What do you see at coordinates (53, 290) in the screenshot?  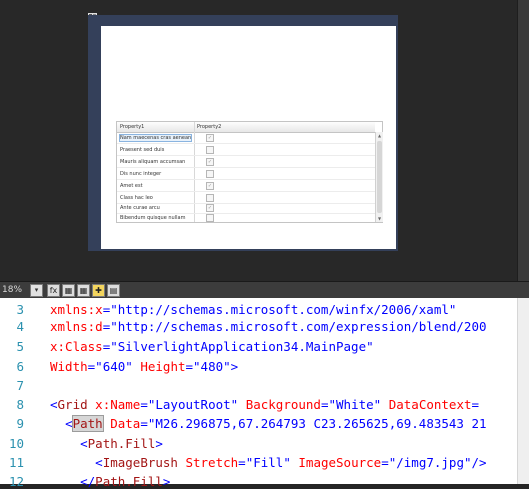 I see `effects-toggle-icon: fx` at bounding box center [53, 290].